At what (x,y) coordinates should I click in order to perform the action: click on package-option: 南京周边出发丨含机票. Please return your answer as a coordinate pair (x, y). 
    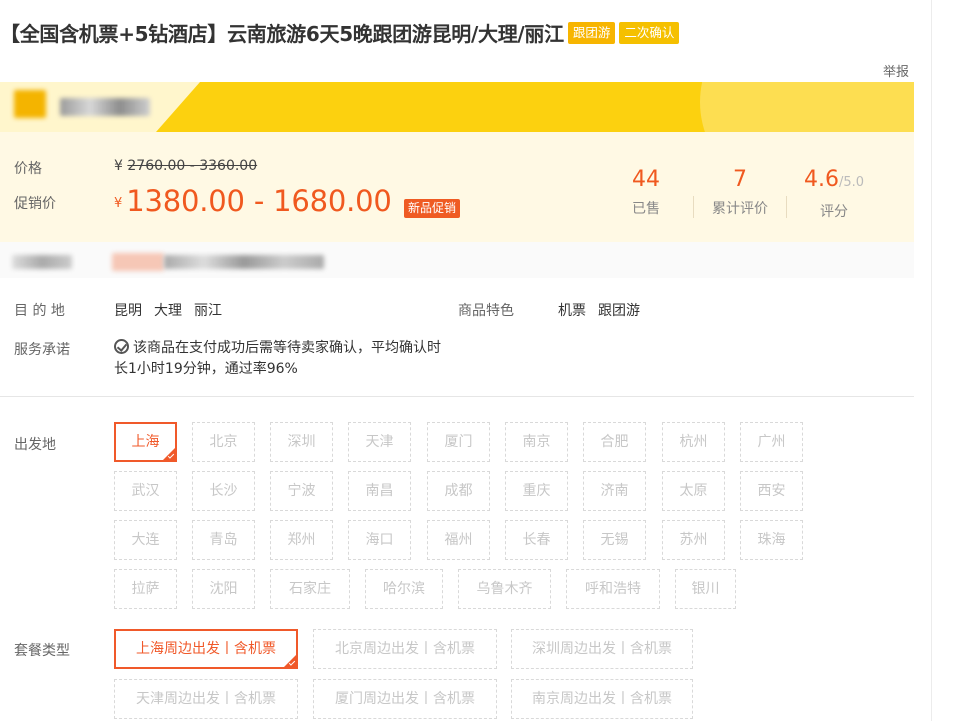
    Looking at the image, I should click on (602, 699).